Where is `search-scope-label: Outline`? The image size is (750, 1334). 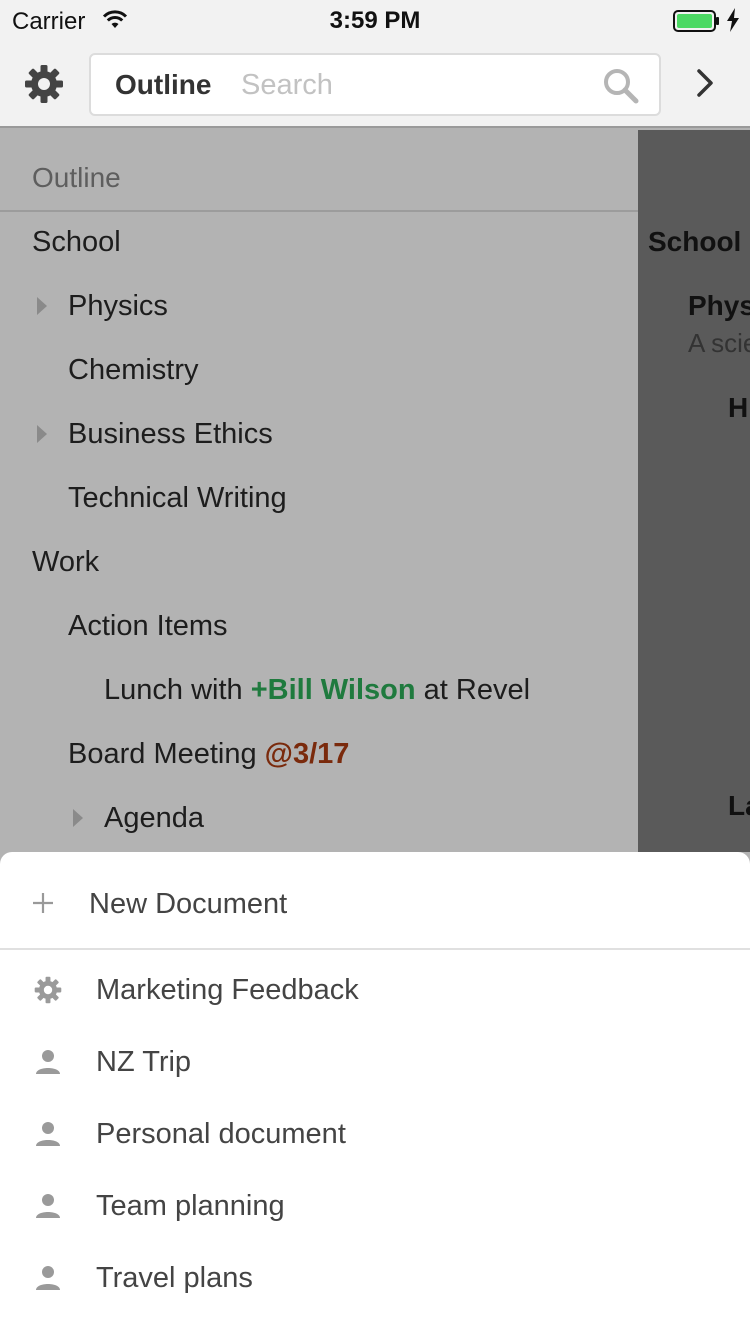
search-scope-label: Outline is located at coordinates (163, 85).